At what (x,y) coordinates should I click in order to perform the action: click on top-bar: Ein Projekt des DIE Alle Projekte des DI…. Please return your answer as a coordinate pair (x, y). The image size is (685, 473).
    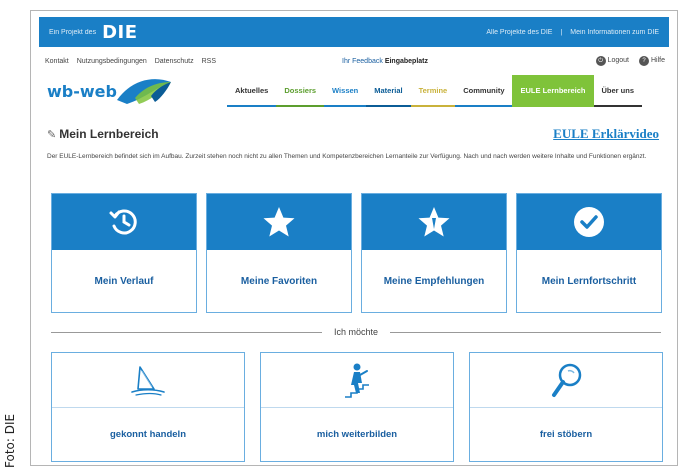
    Looking at the image, I should click on (354, 32).